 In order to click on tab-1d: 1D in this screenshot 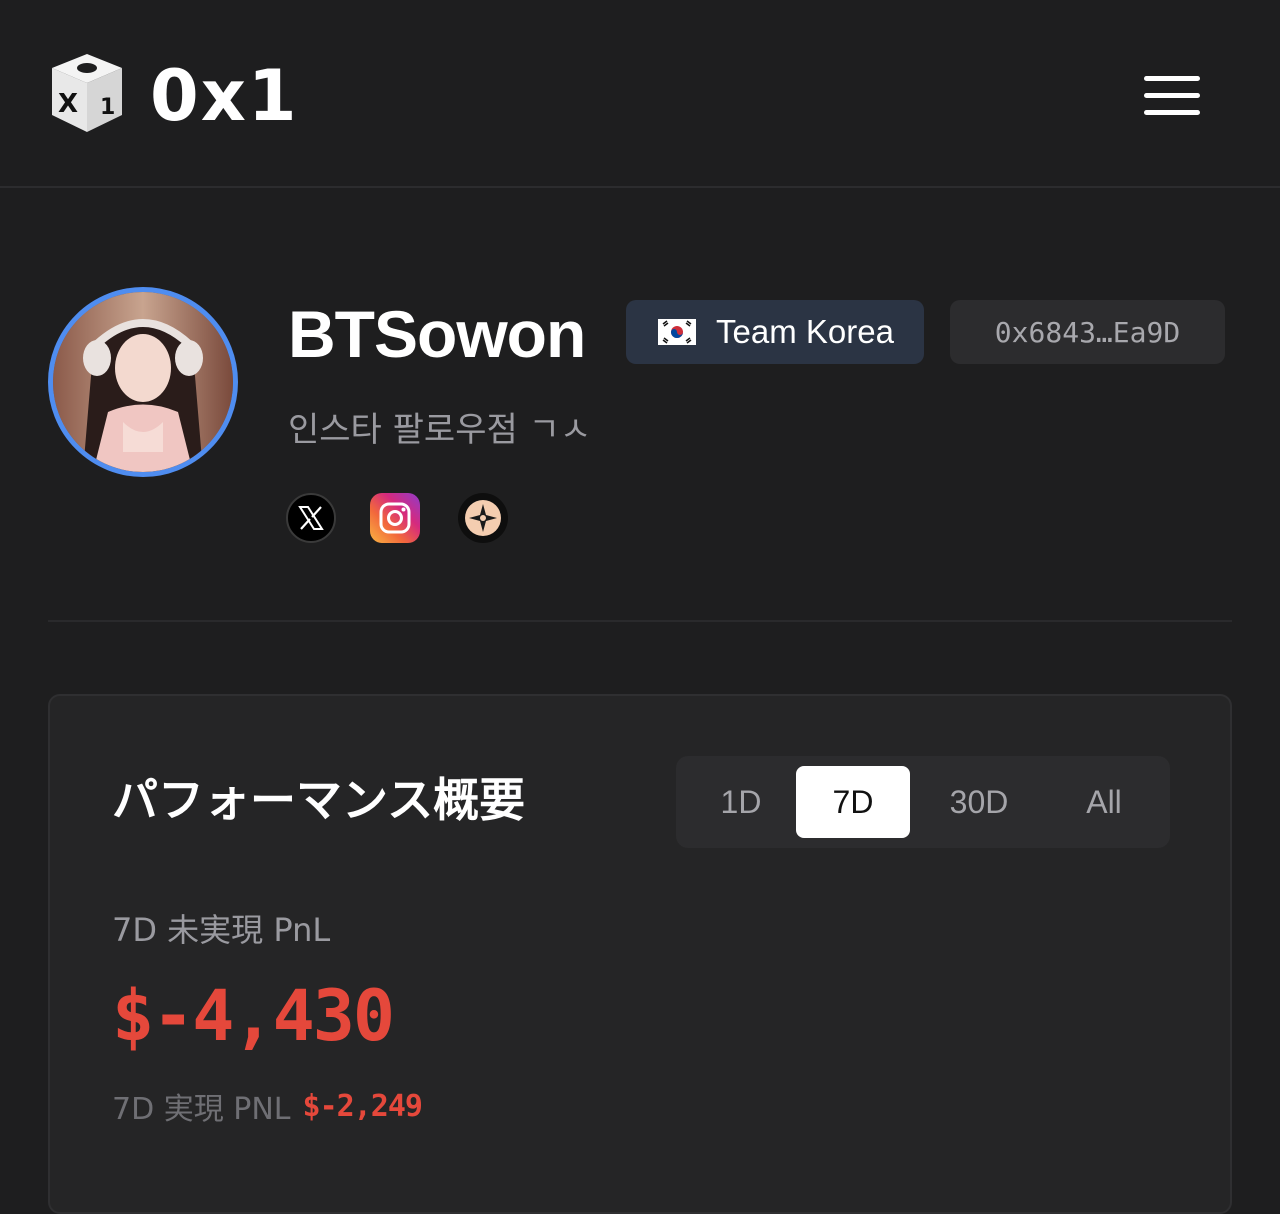, I will do `click(741, 802)`.